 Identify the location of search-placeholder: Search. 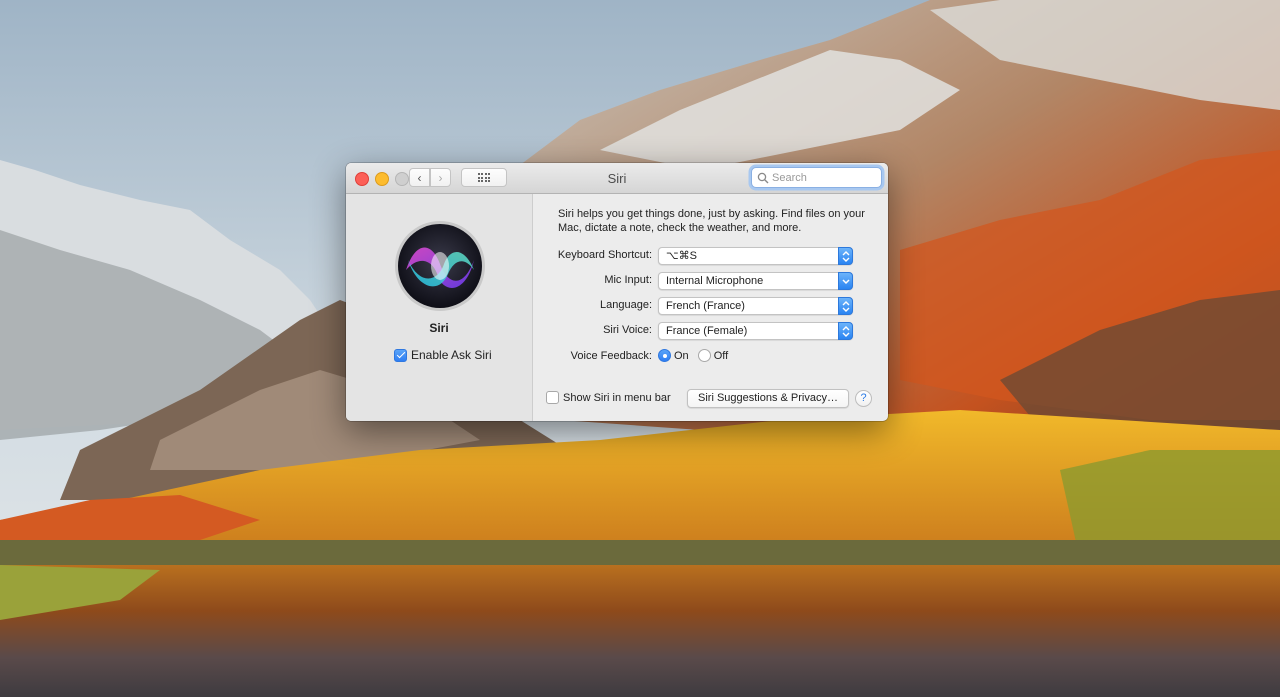
(789, 177).